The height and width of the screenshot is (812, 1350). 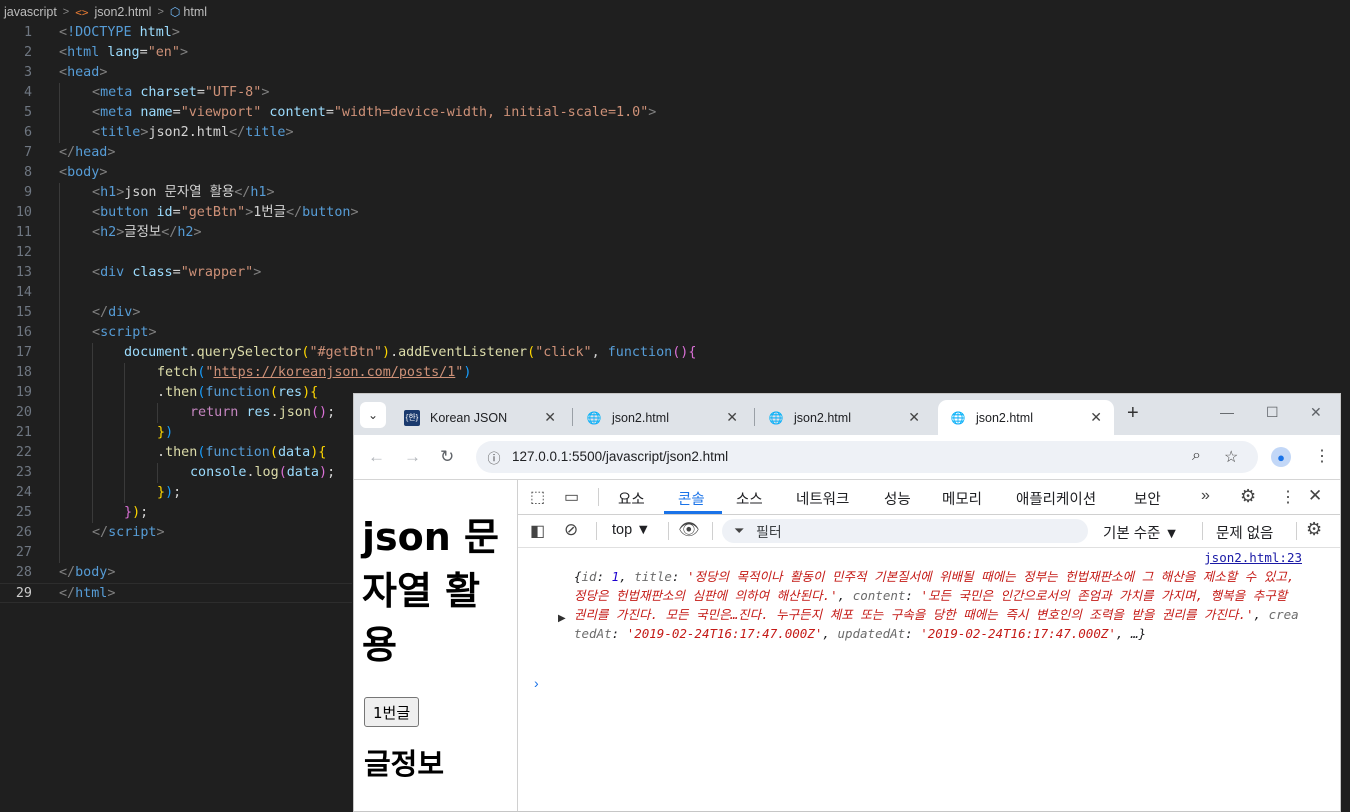 What do you see at coordinates (571, 497) in the screenshot?
I see `device-toolbar-icon: ▭` at bounding box center [571, 497].